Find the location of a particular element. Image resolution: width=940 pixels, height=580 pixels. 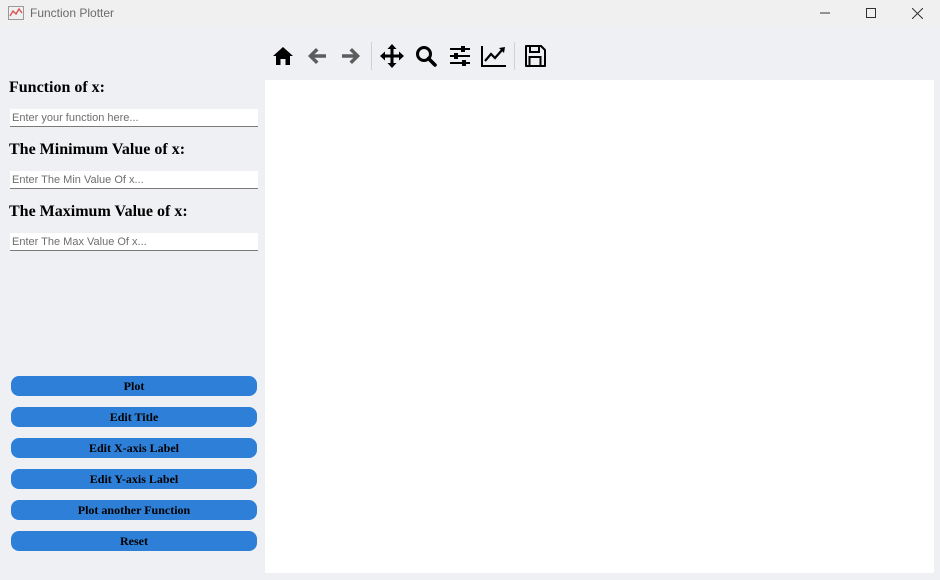

minimize-icon is located at coordinates (825, 13).